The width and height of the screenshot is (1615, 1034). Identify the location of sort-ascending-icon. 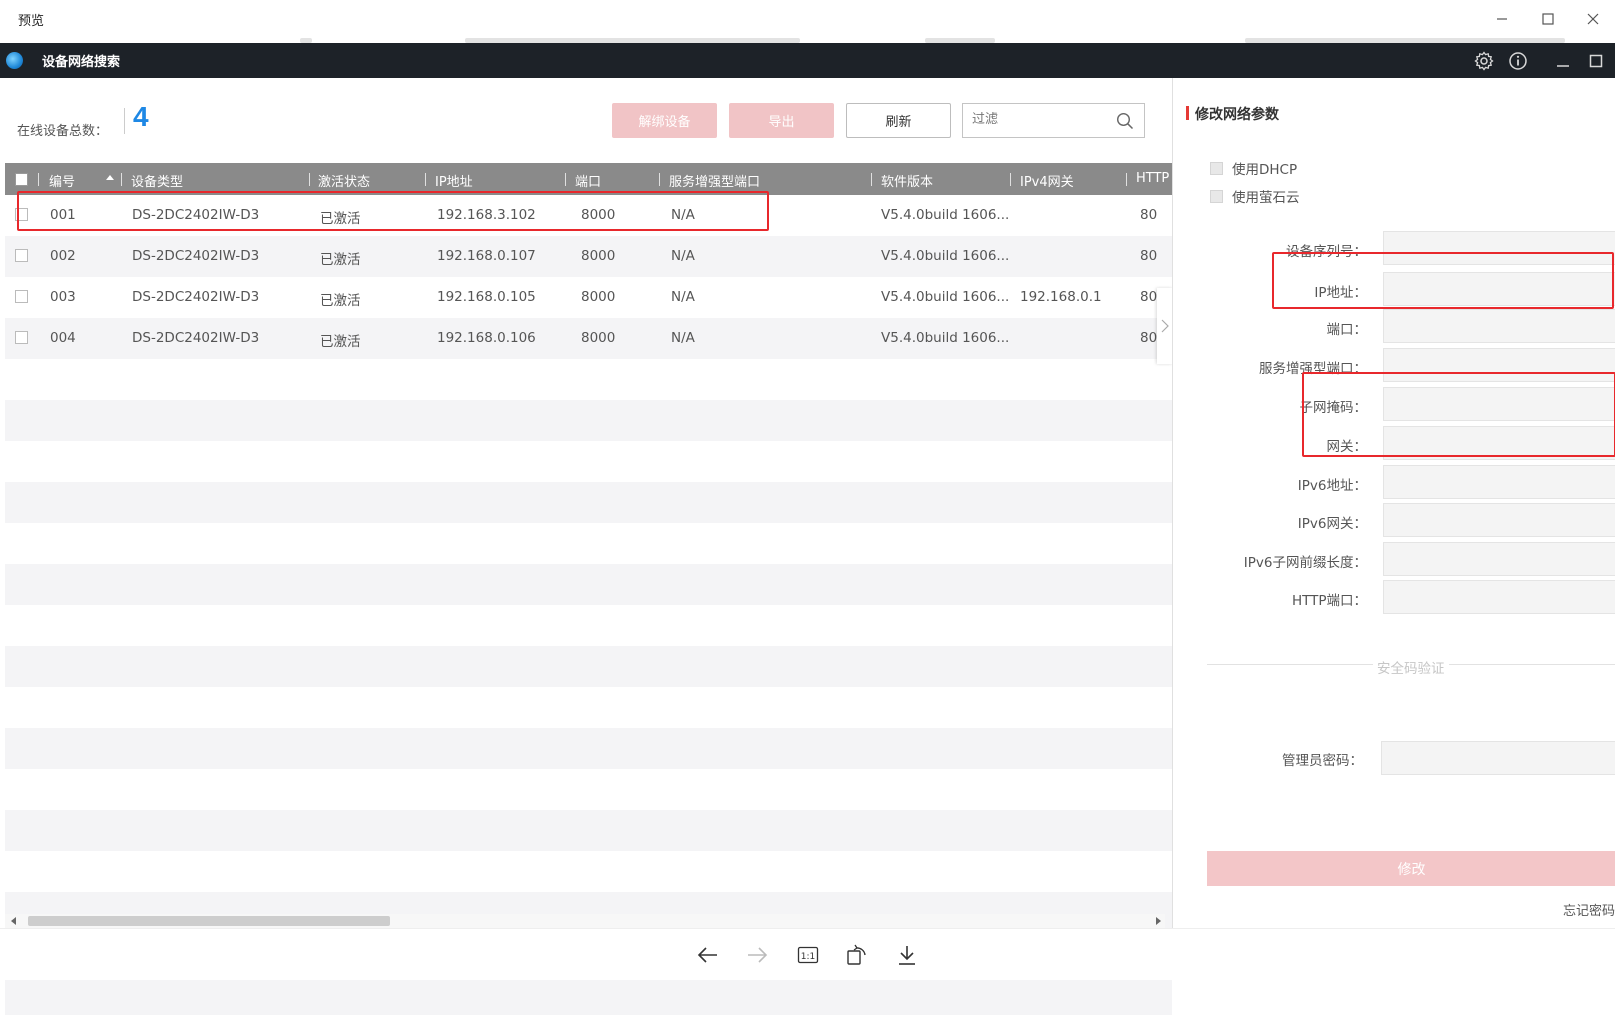
(110, 177).